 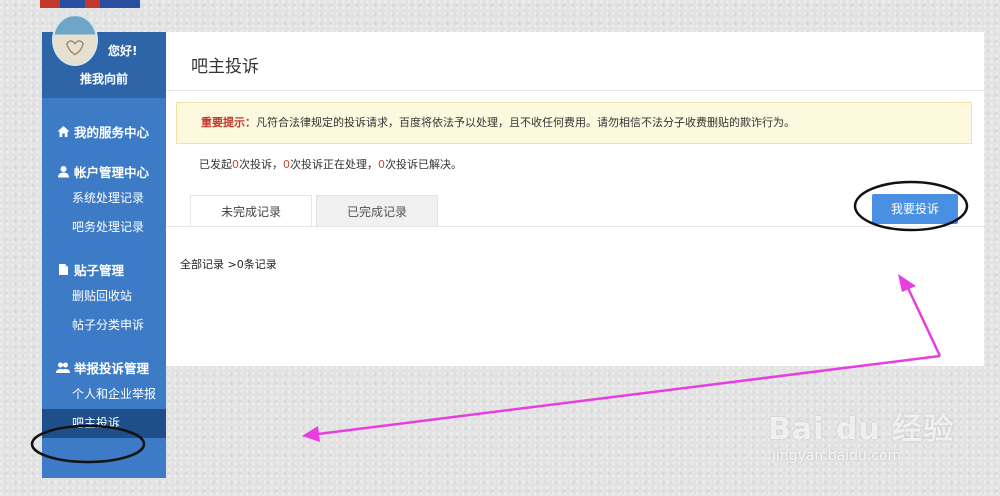 I want to click on sidebar-item-recycle-bin: 删贴回收站, so click(x=104, y=296).